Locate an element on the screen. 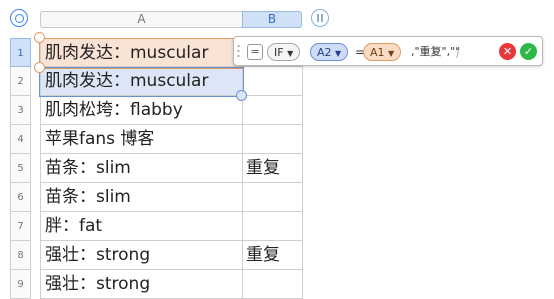 The image size is (554, 299). resize-handle-a1-top is located at coordinates (39, 37).